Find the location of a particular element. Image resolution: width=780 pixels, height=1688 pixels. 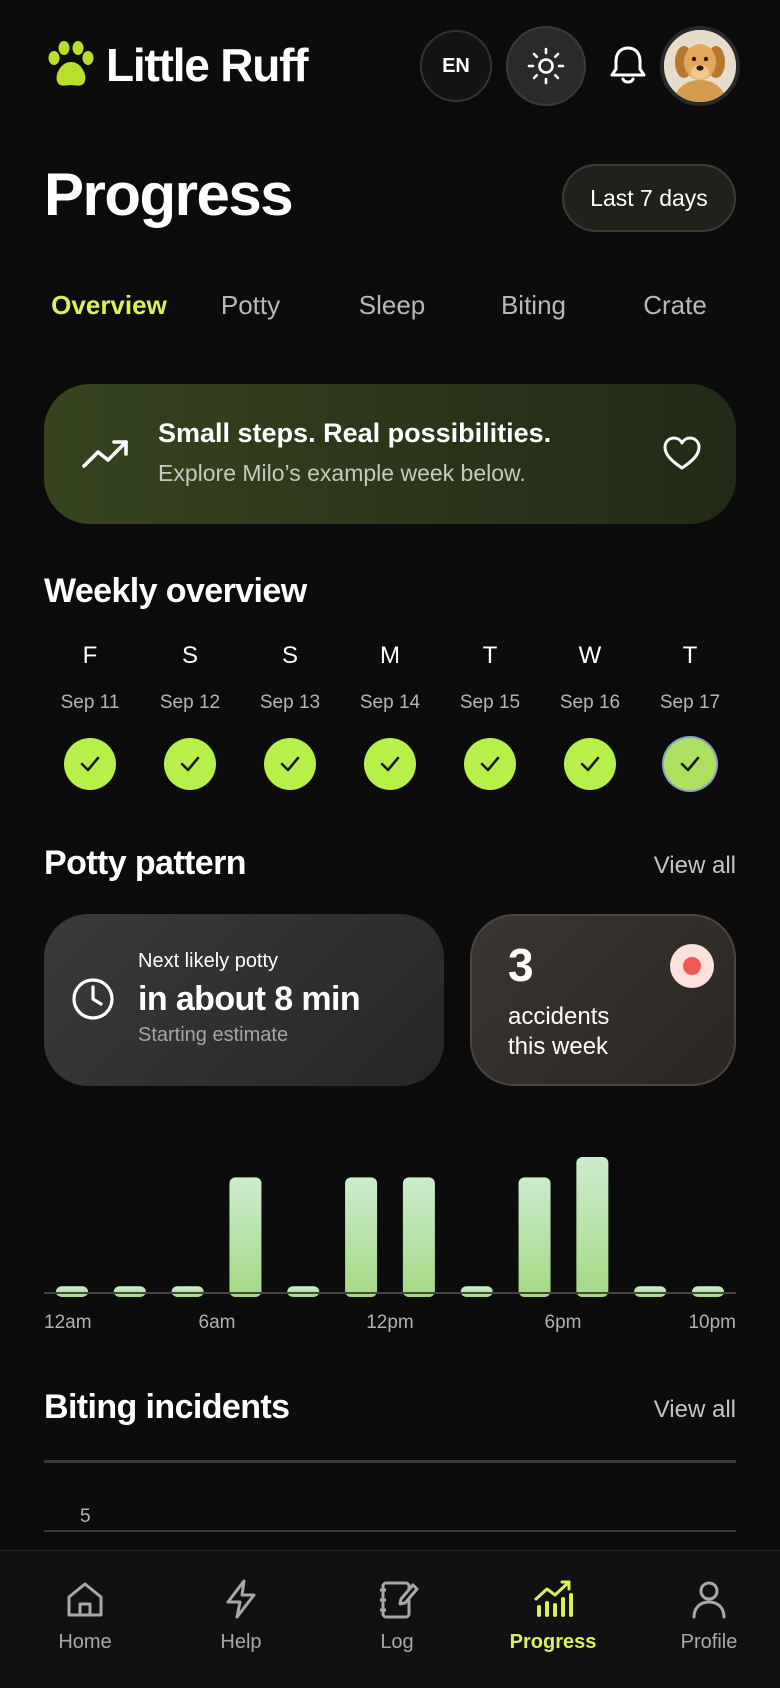

day-item: M Sep 14 is located at coordinates (390, 722).